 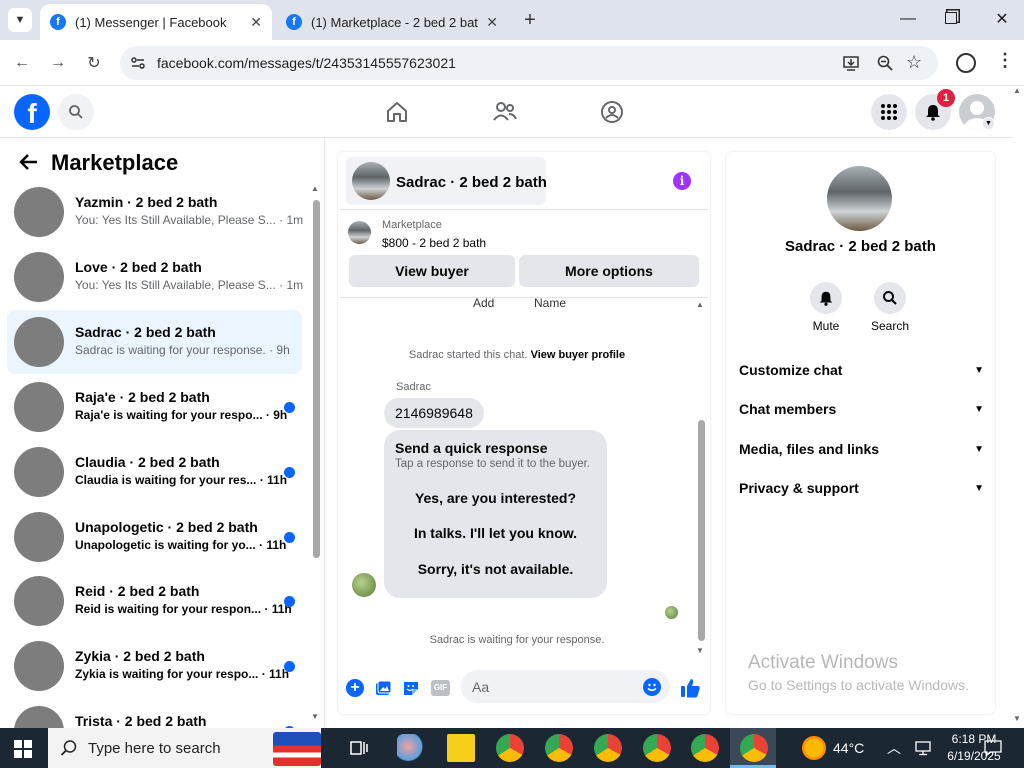 I want to click on divider, so click(x=524, y=209).